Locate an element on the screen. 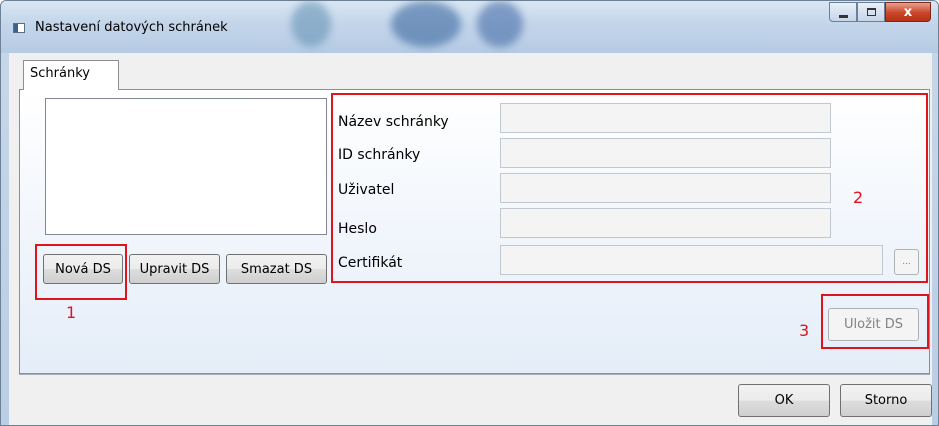  window-icon is located at coordinates (19, 28).